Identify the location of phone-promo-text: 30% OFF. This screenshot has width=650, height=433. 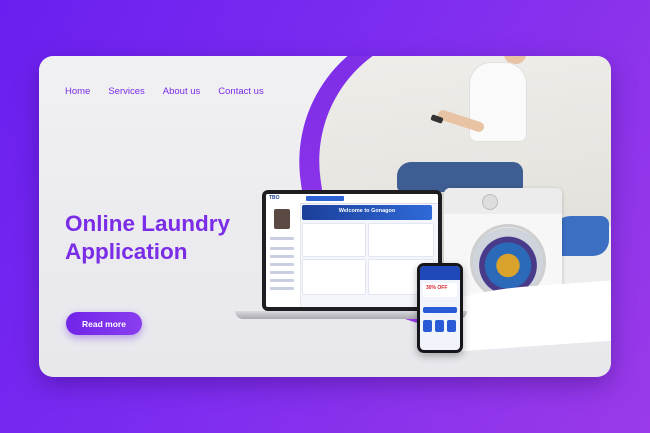
(437, 288).